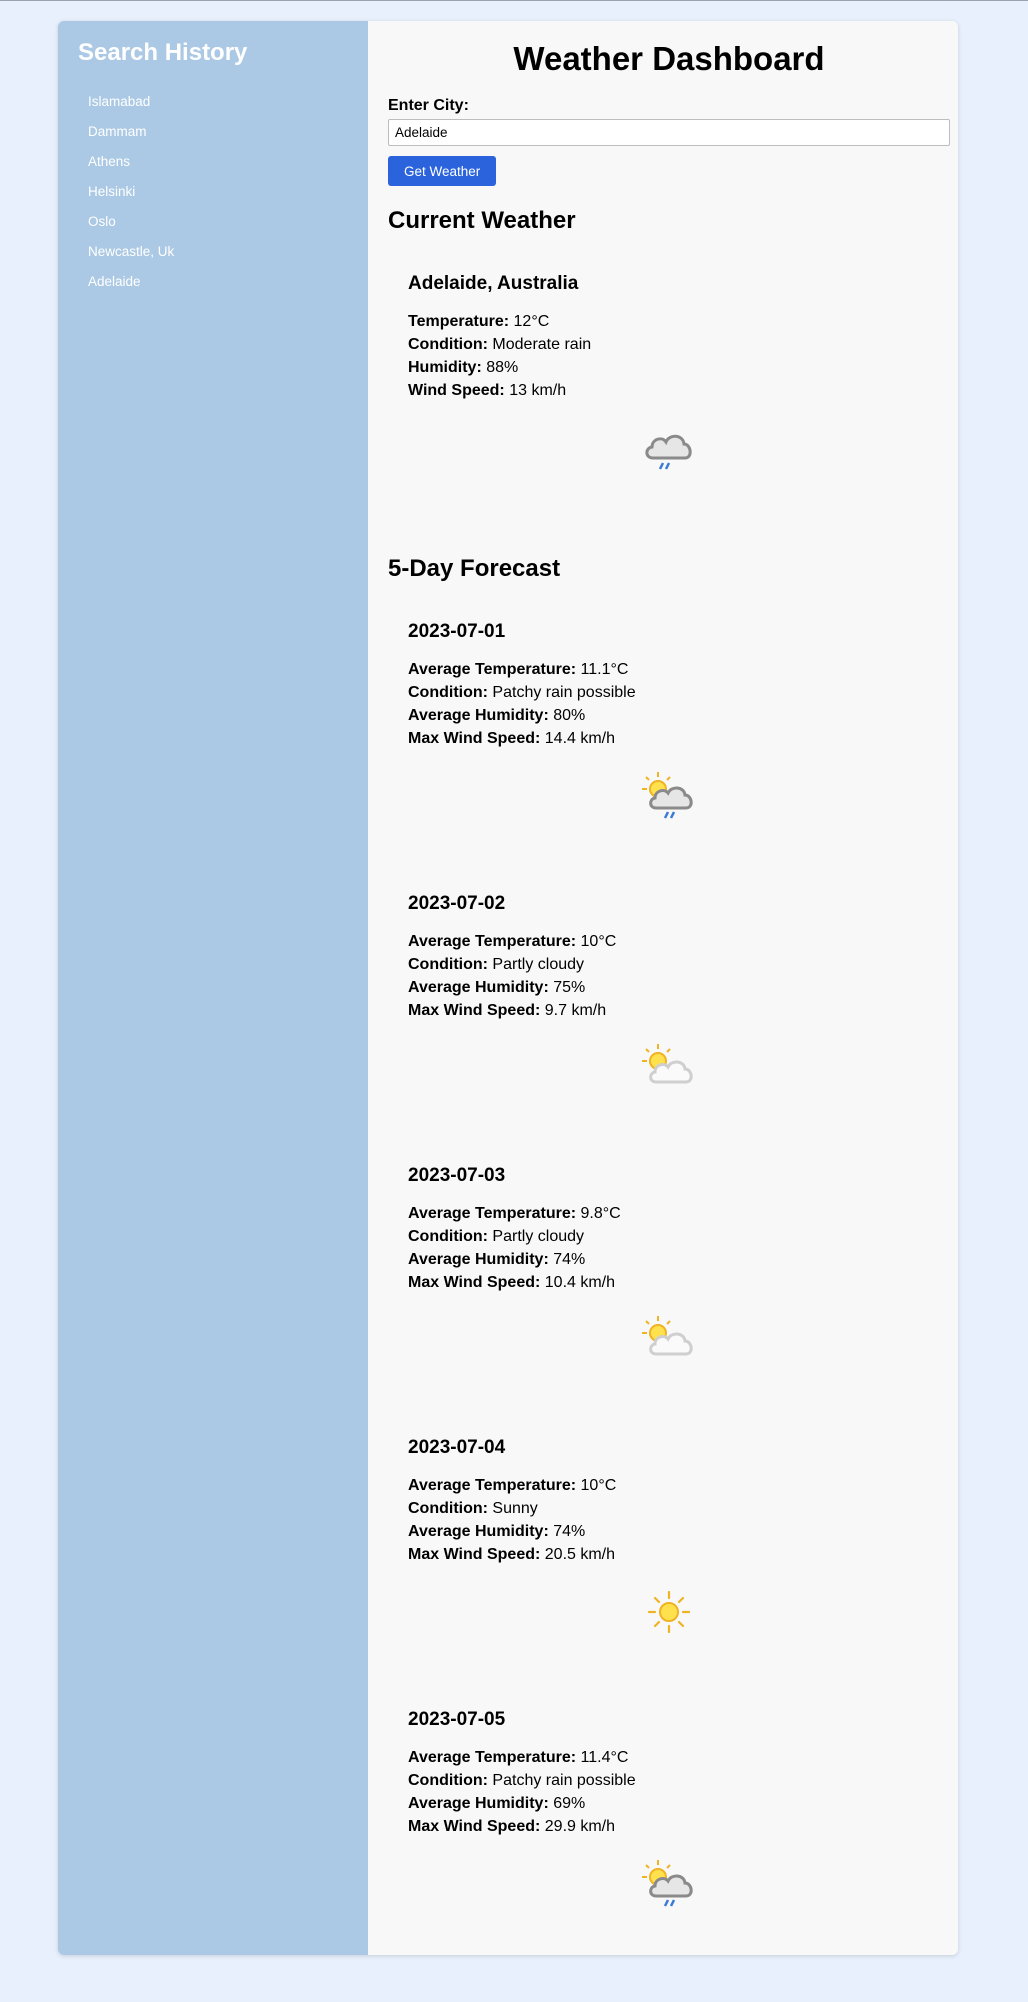 Image resolution: width=1028 pixels, height=2002 pixels. What do you see at coordinates (580, 1282) in the screenshot?
I see `forecast-wind-value: 10.4 km/h` at bounding box center [580, 1282].